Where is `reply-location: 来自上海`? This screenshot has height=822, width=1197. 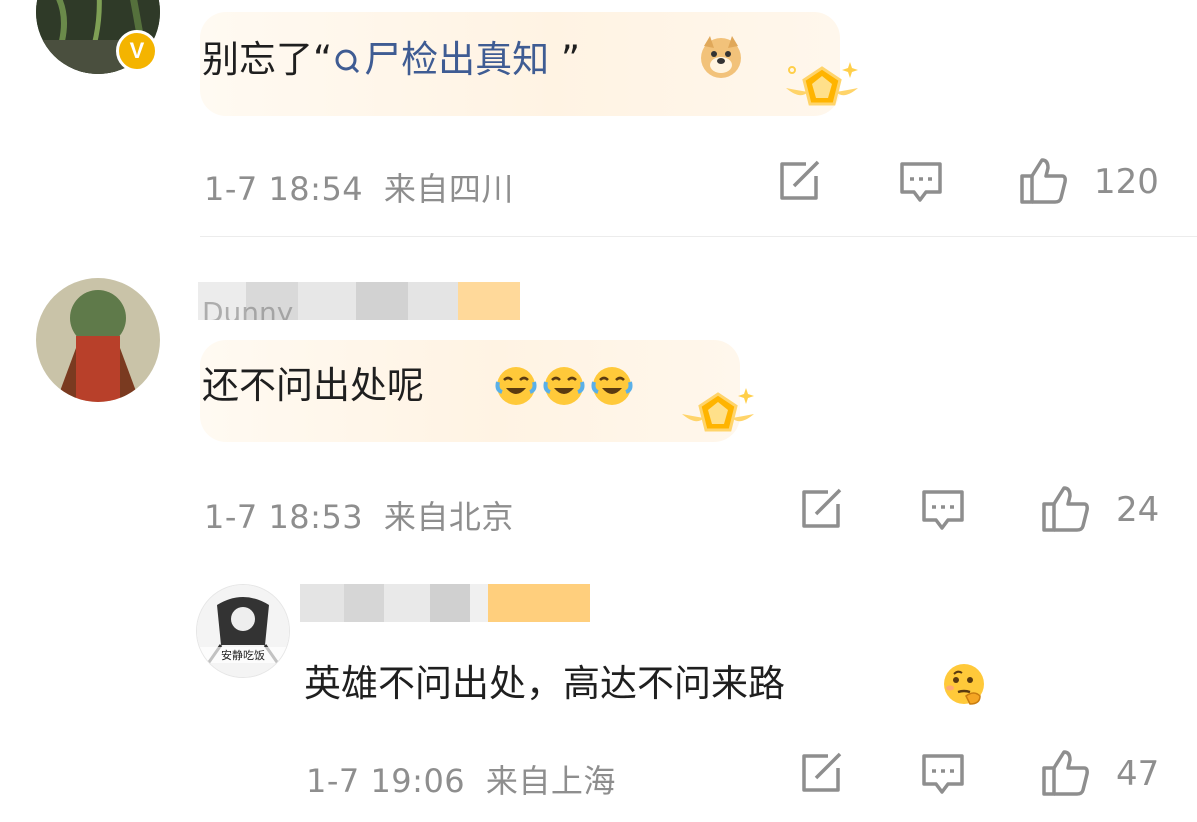 reply-location: 来自上海 is located at coordinates (550, 781).